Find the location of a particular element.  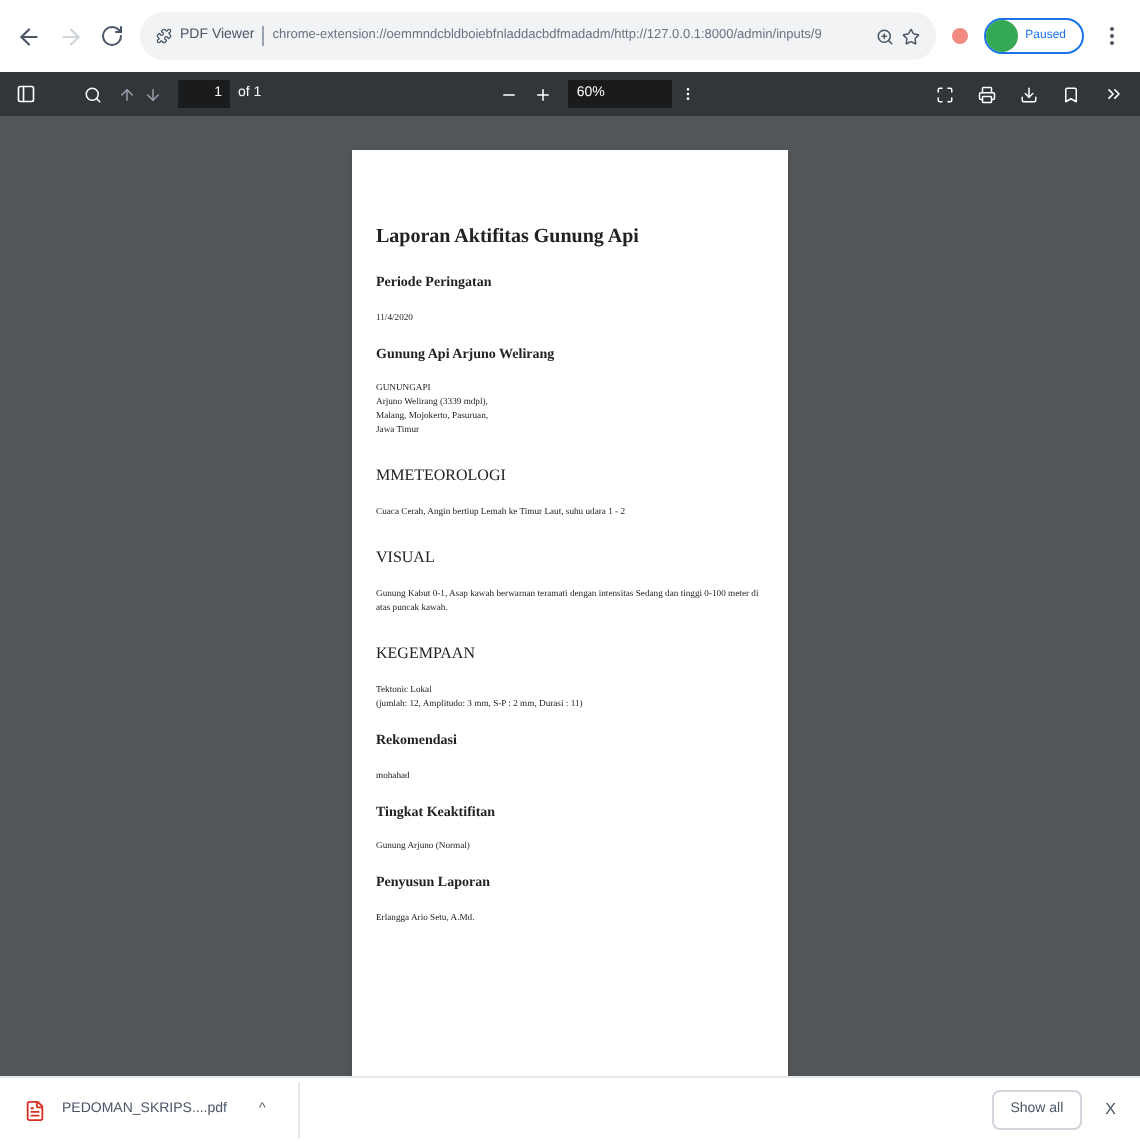

section-heading: KEGEMPAAN is located at coordinates (425, 654).